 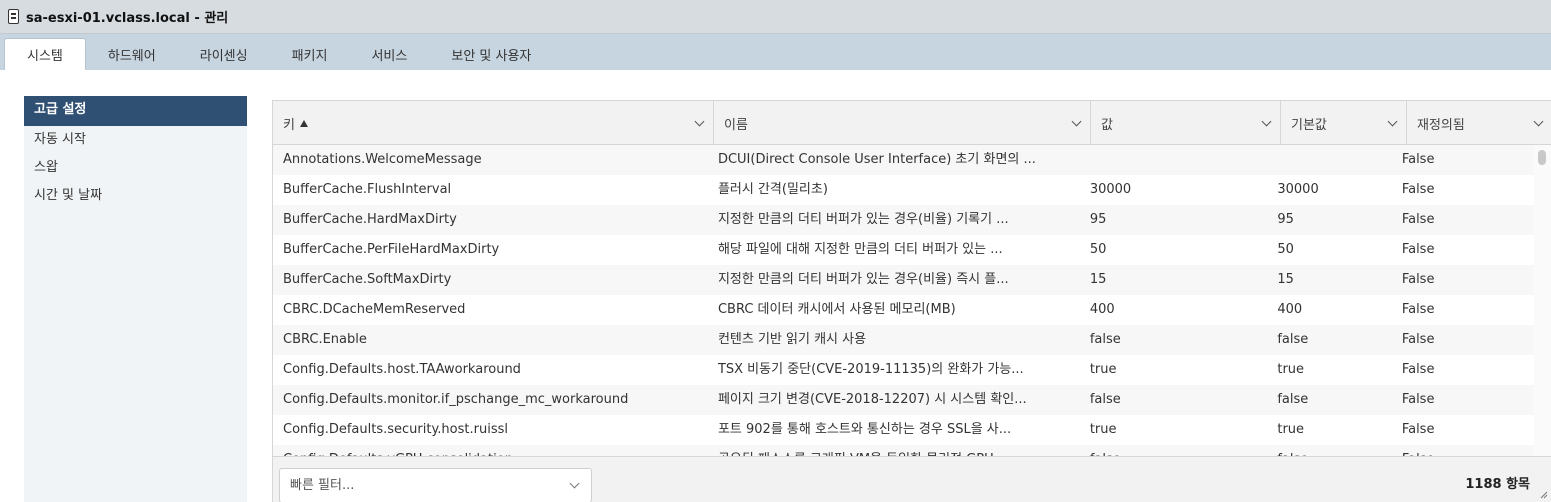 I want to click on cell-value: 400, so click(x=1102, y=309).